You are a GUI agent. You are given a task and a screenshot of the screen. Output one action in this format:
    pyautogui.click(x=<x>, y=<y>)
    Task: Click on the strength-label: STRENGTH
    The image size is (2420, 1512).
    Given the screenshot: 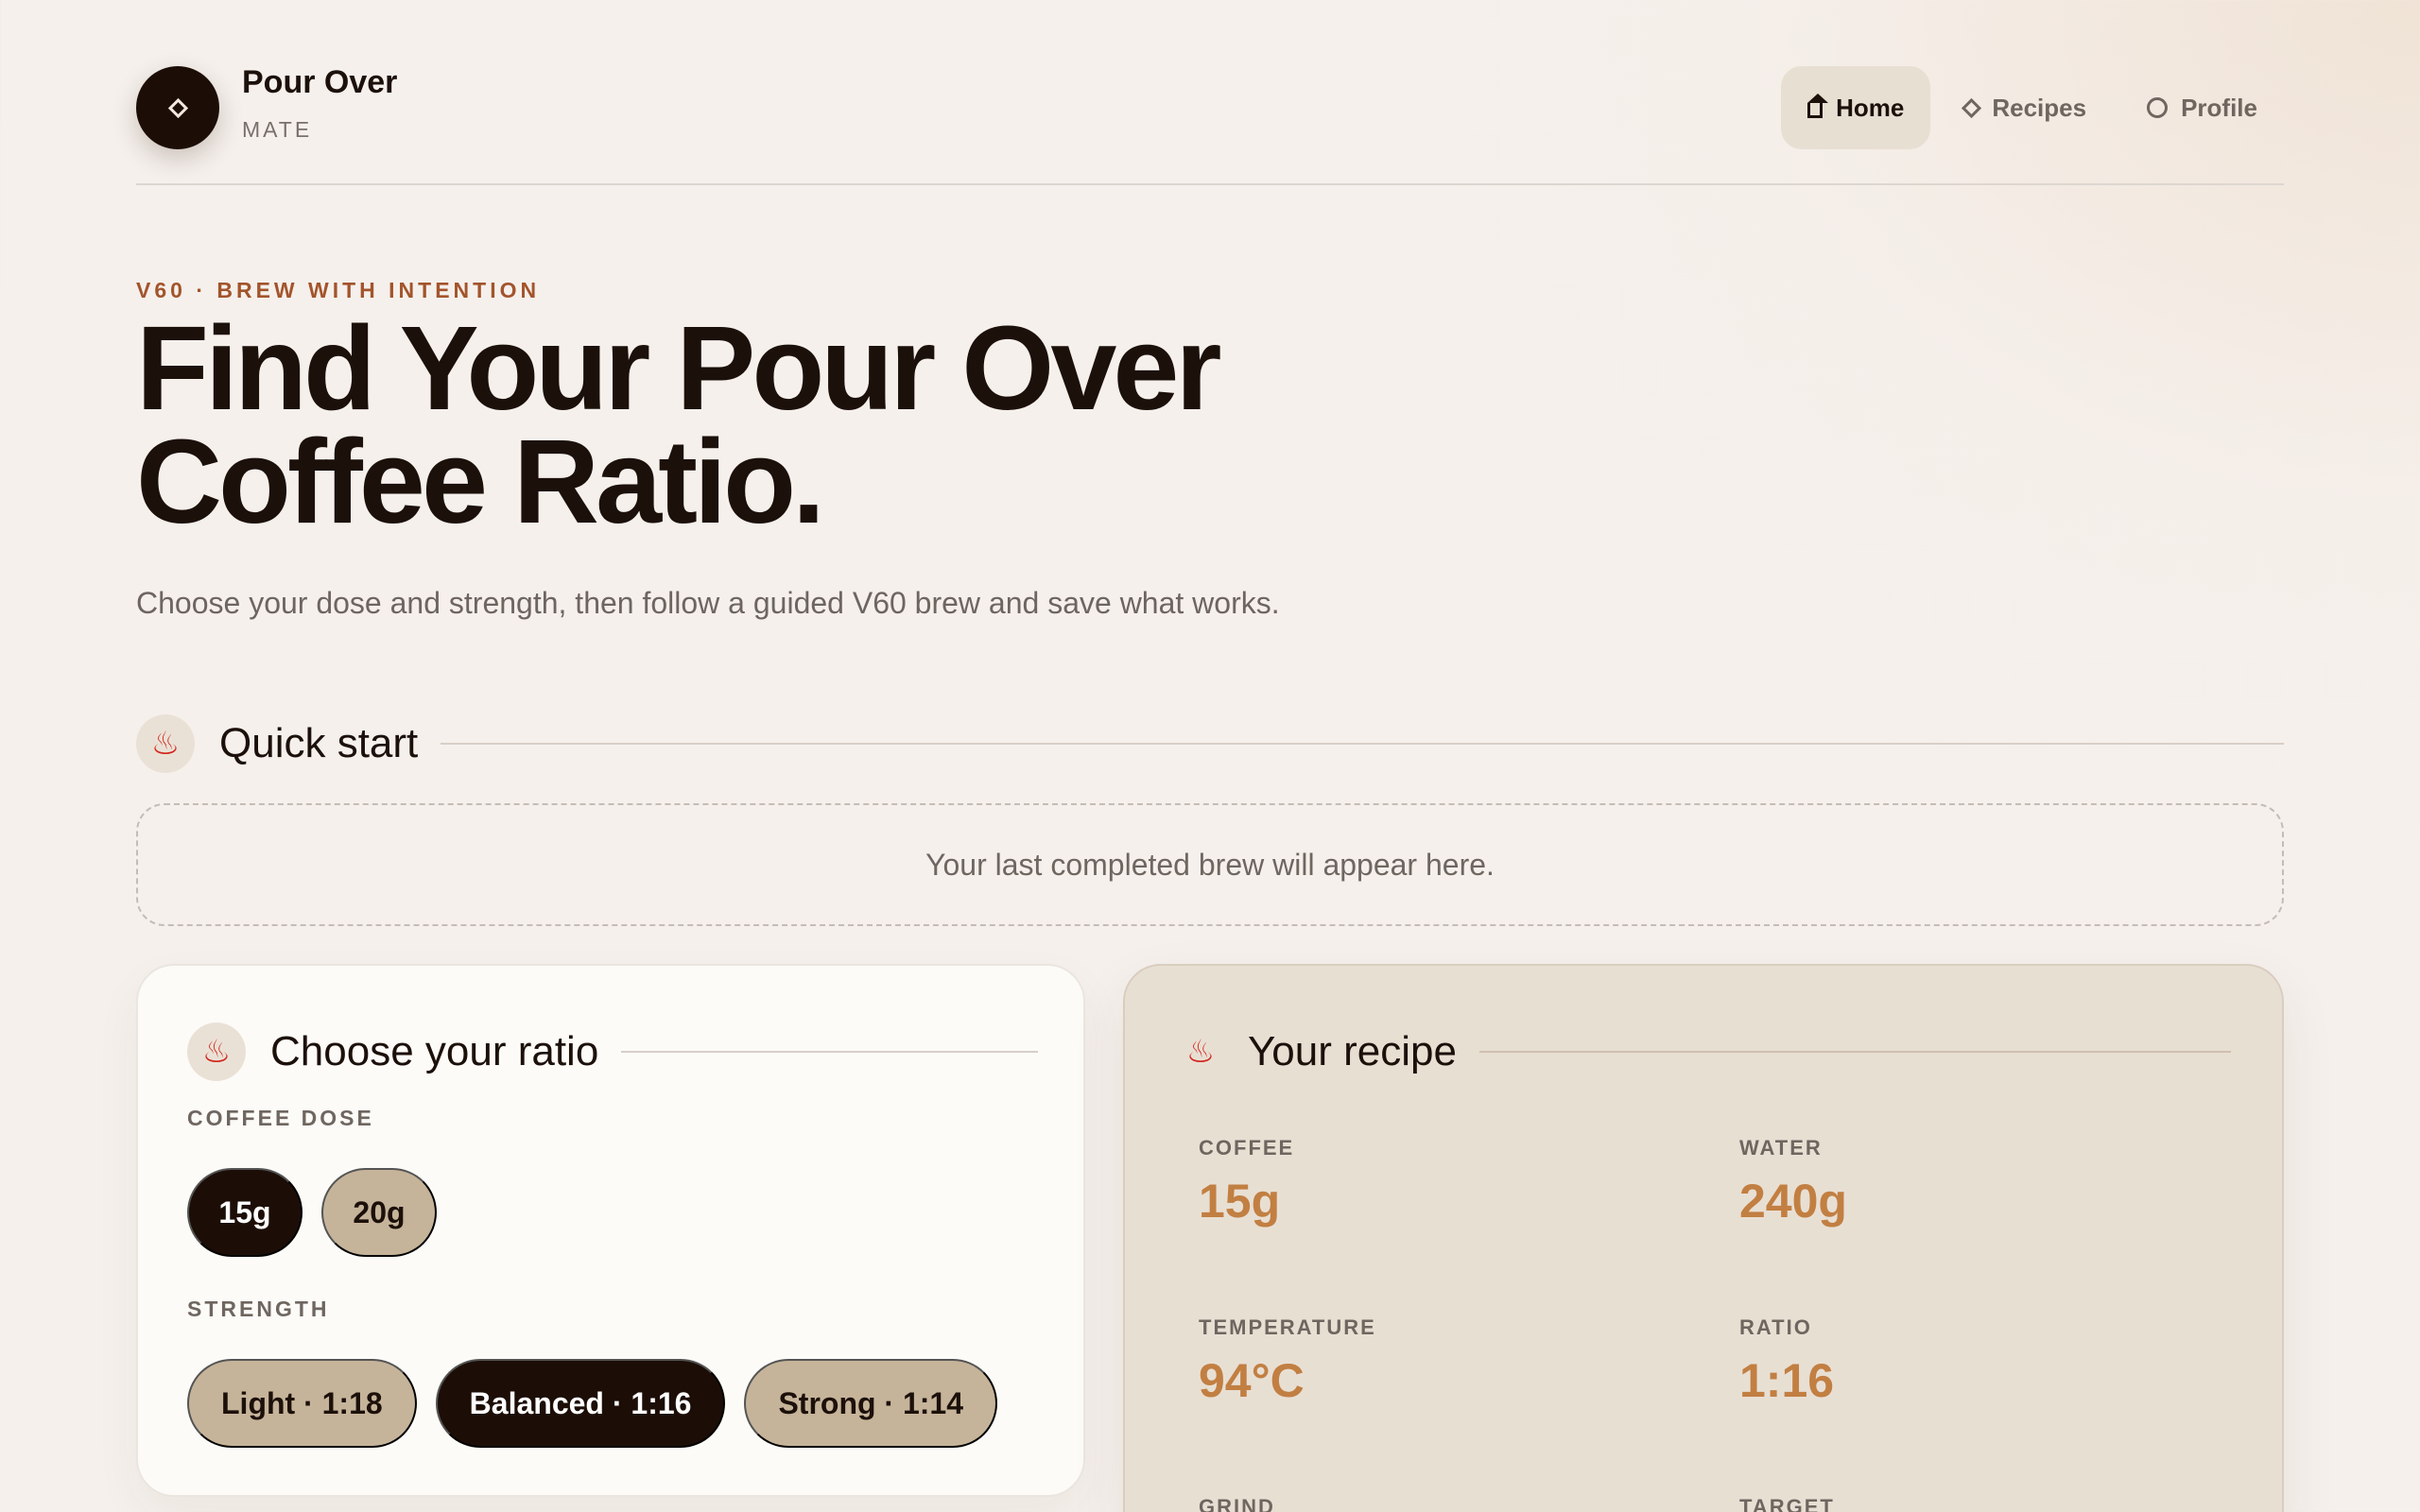 What is the action you would take?
    pyautogui.click(x=258, y=1309)
    